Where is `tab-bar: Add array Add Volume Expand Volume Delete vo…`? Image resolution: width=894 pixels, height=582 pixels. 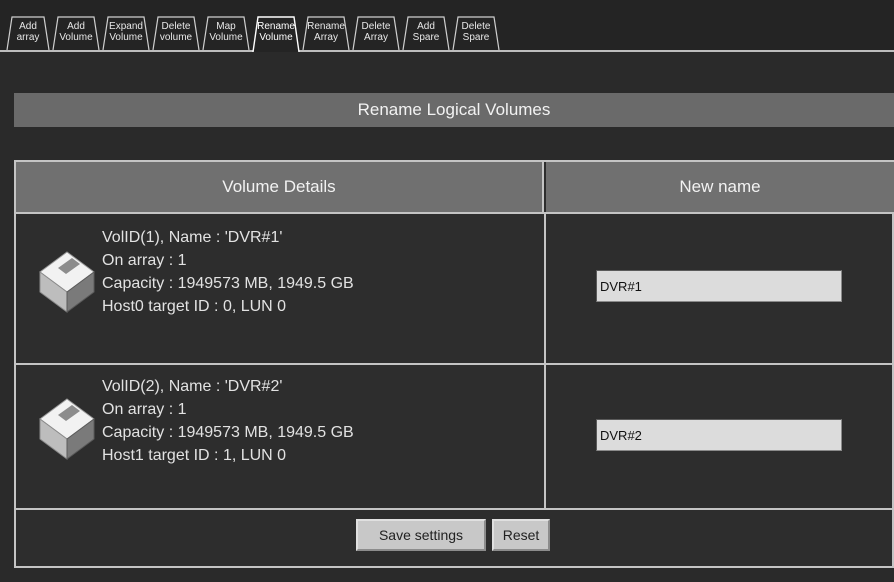 tab-bar: Add array Add Volume Expand Volume Delete vo… is located at coordinates (447, 26).